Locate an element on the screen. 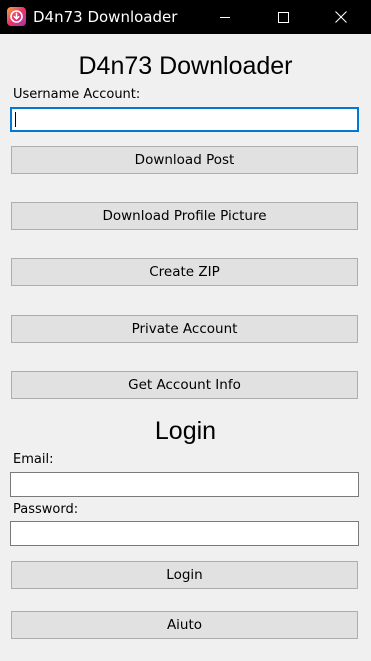 The height and width of the screenshot is (661, 371). text-caret is located at coordinates (15, 119).